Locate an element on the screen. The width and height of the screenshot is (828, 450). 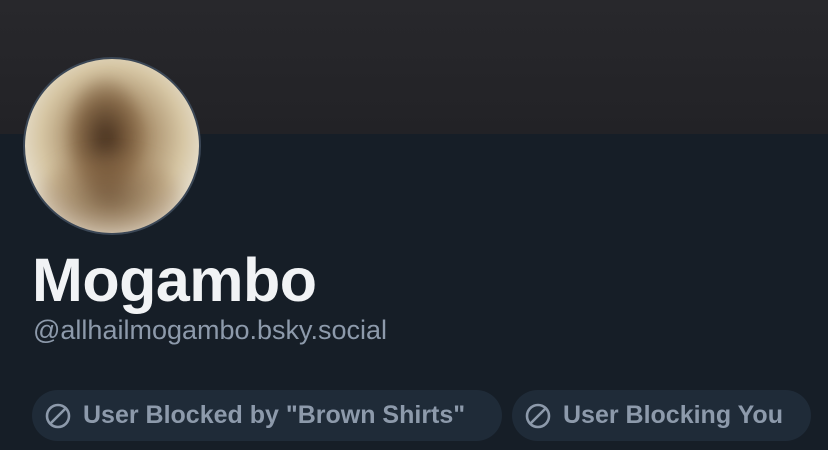
blocking-you-label: User Blocking You is located at coordinates (661, 415).